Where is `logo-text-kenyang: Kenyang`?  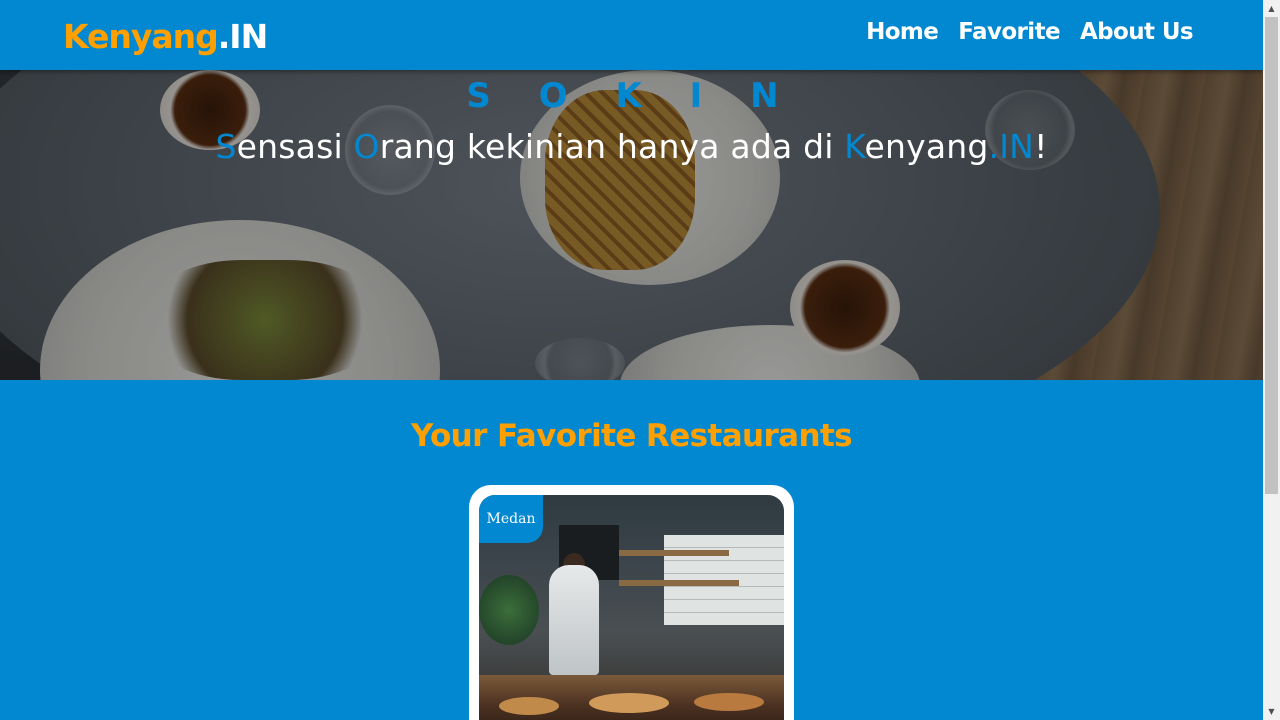 logo-text-kenyang: Kenyang is located at coordinates (141, 36).